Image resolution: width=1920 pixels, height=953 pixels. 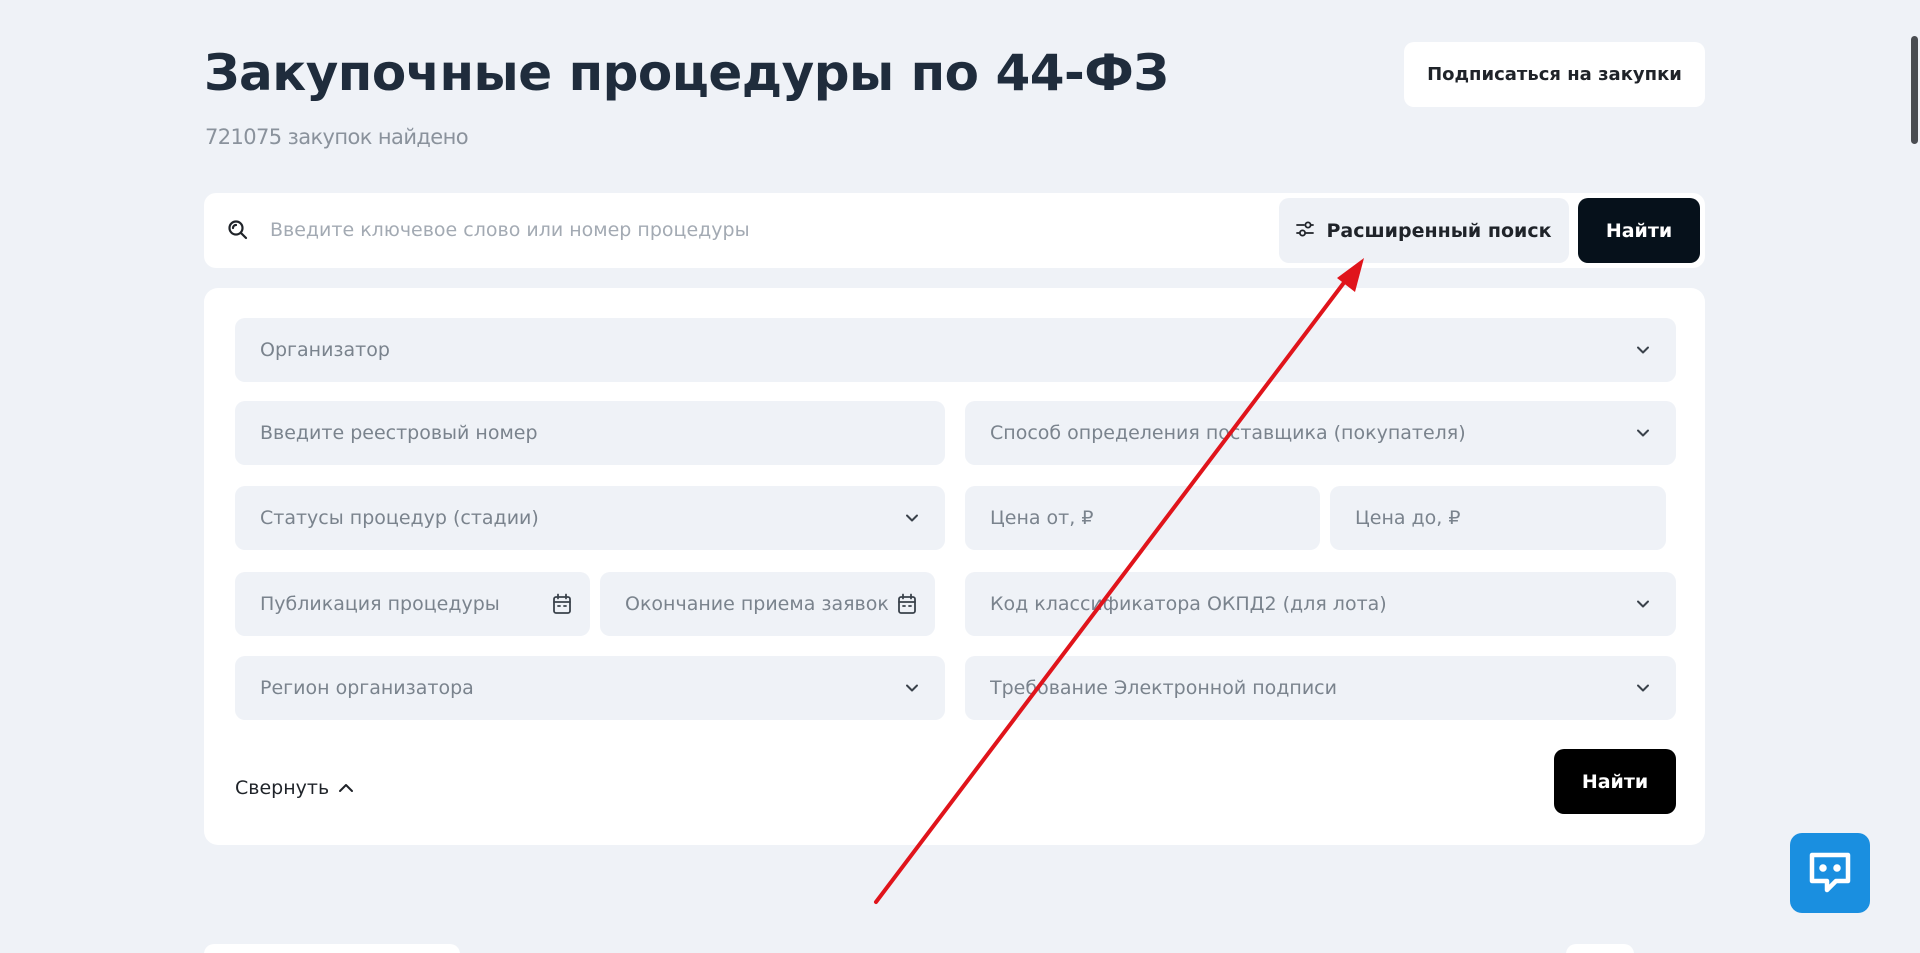 What do you see at coordinates (590, 518) in the screenshot?
I see `procedure-status-select: Статусы процедур (стадии)` at bounding box center [590, 518].